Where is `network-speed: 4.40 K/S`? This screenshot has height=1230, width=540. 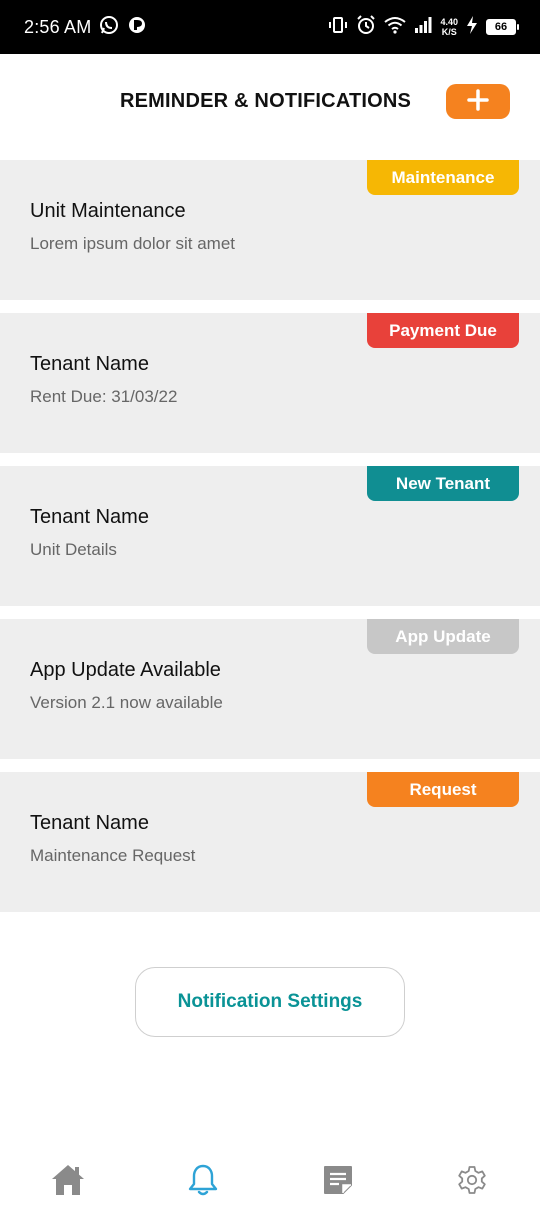 network-speed: 4.40 K/S is located at coordinates (449, 27).